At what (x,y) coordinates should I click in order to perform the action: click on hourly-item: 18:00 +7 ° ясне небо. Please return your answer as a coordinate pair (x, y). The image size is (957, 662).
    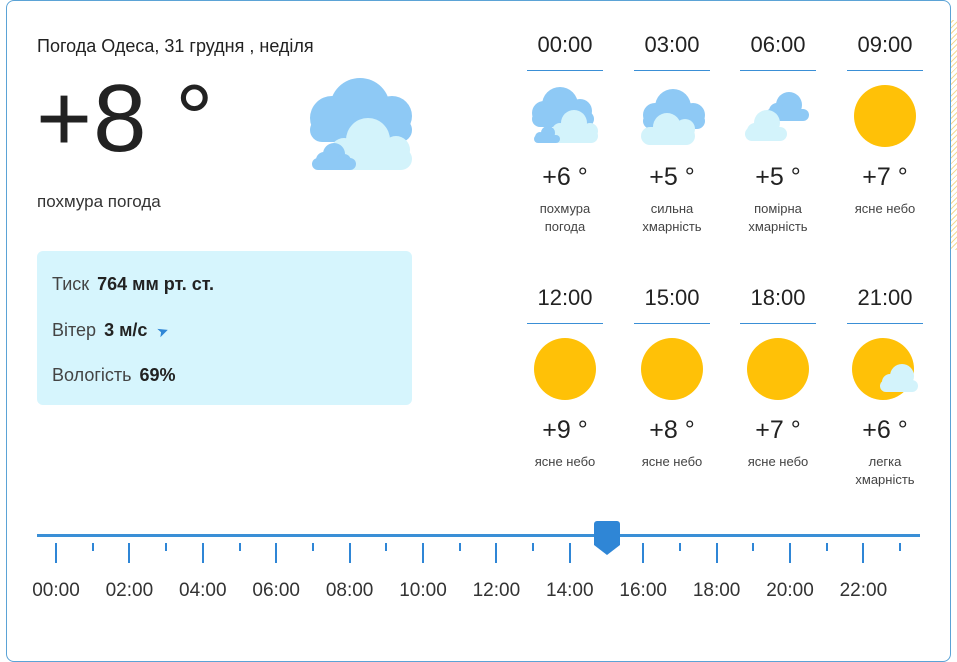
    Looking at the image, I should click on (778, 377).